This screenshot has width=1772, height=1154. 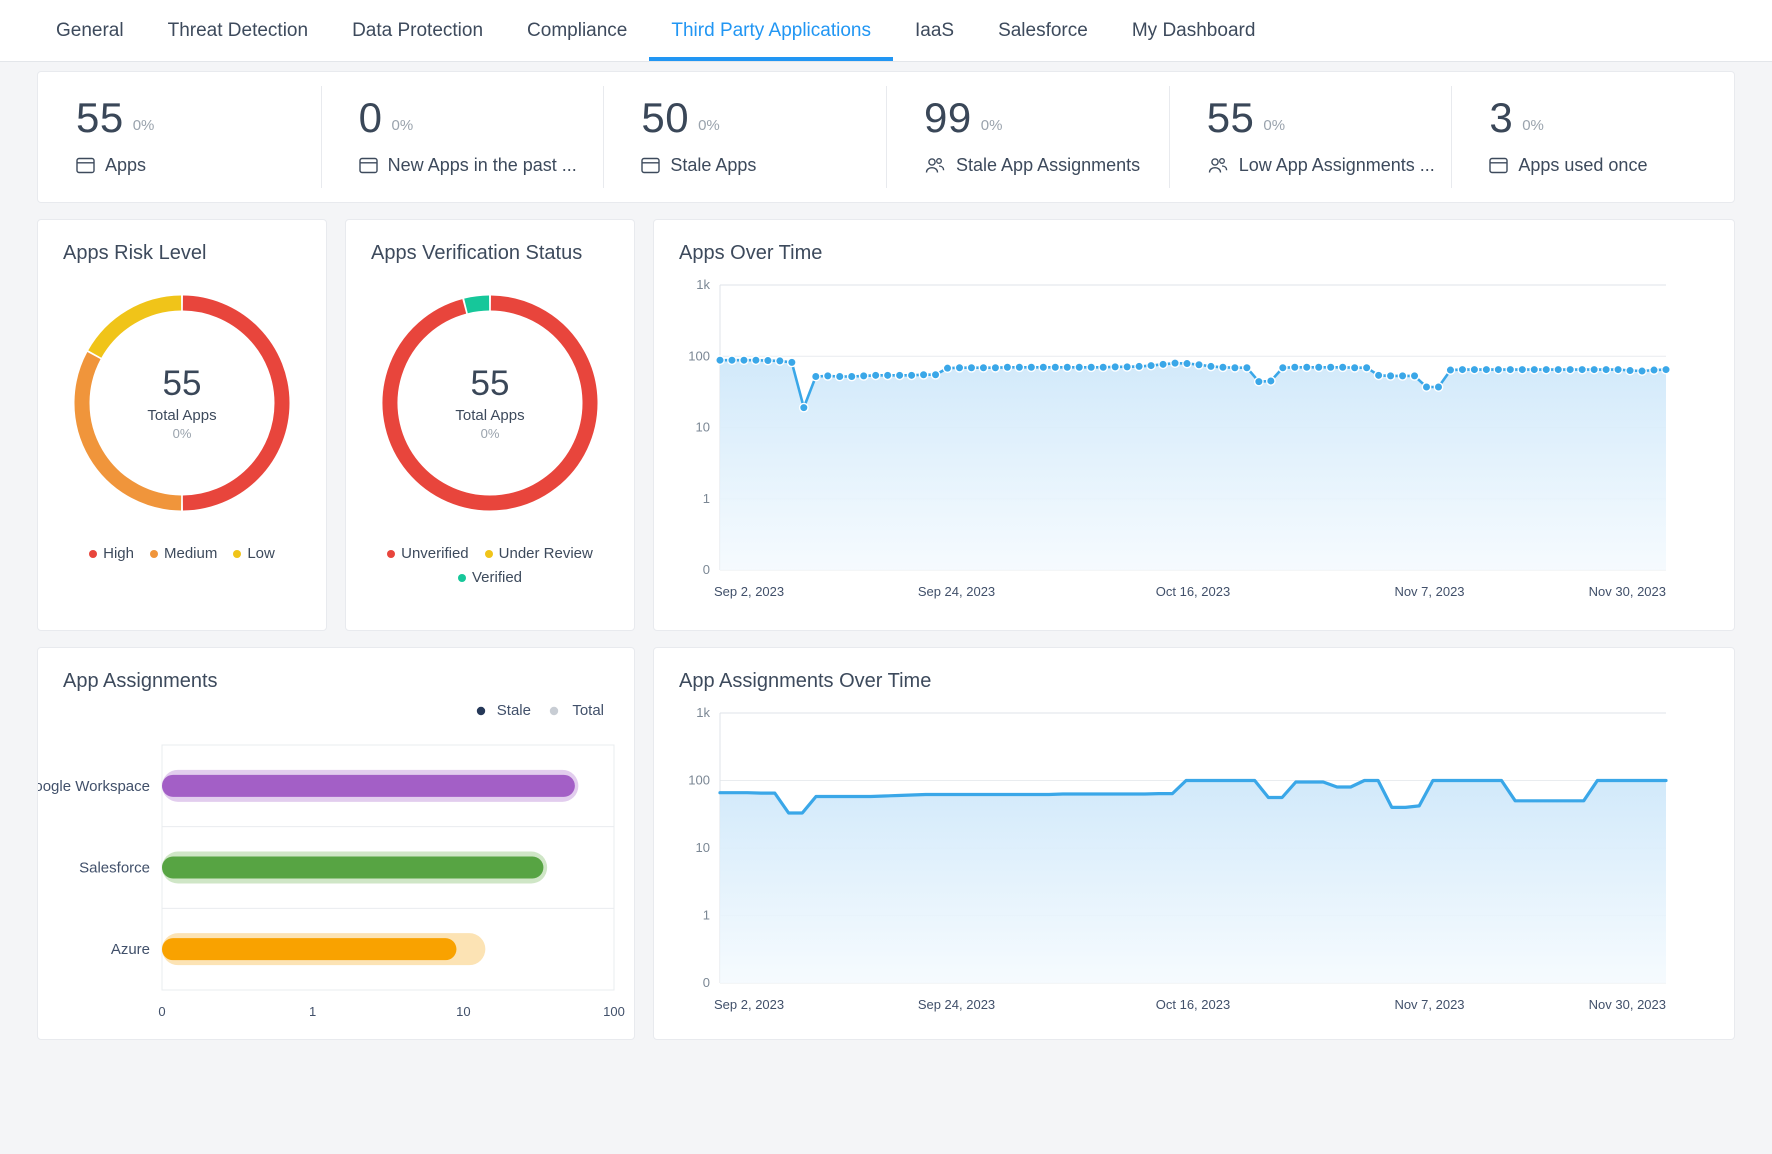 I want to click on kpi-card-stale-app-assignments: 99 0% Stale App Assignments, so click(x=1027, y=137).